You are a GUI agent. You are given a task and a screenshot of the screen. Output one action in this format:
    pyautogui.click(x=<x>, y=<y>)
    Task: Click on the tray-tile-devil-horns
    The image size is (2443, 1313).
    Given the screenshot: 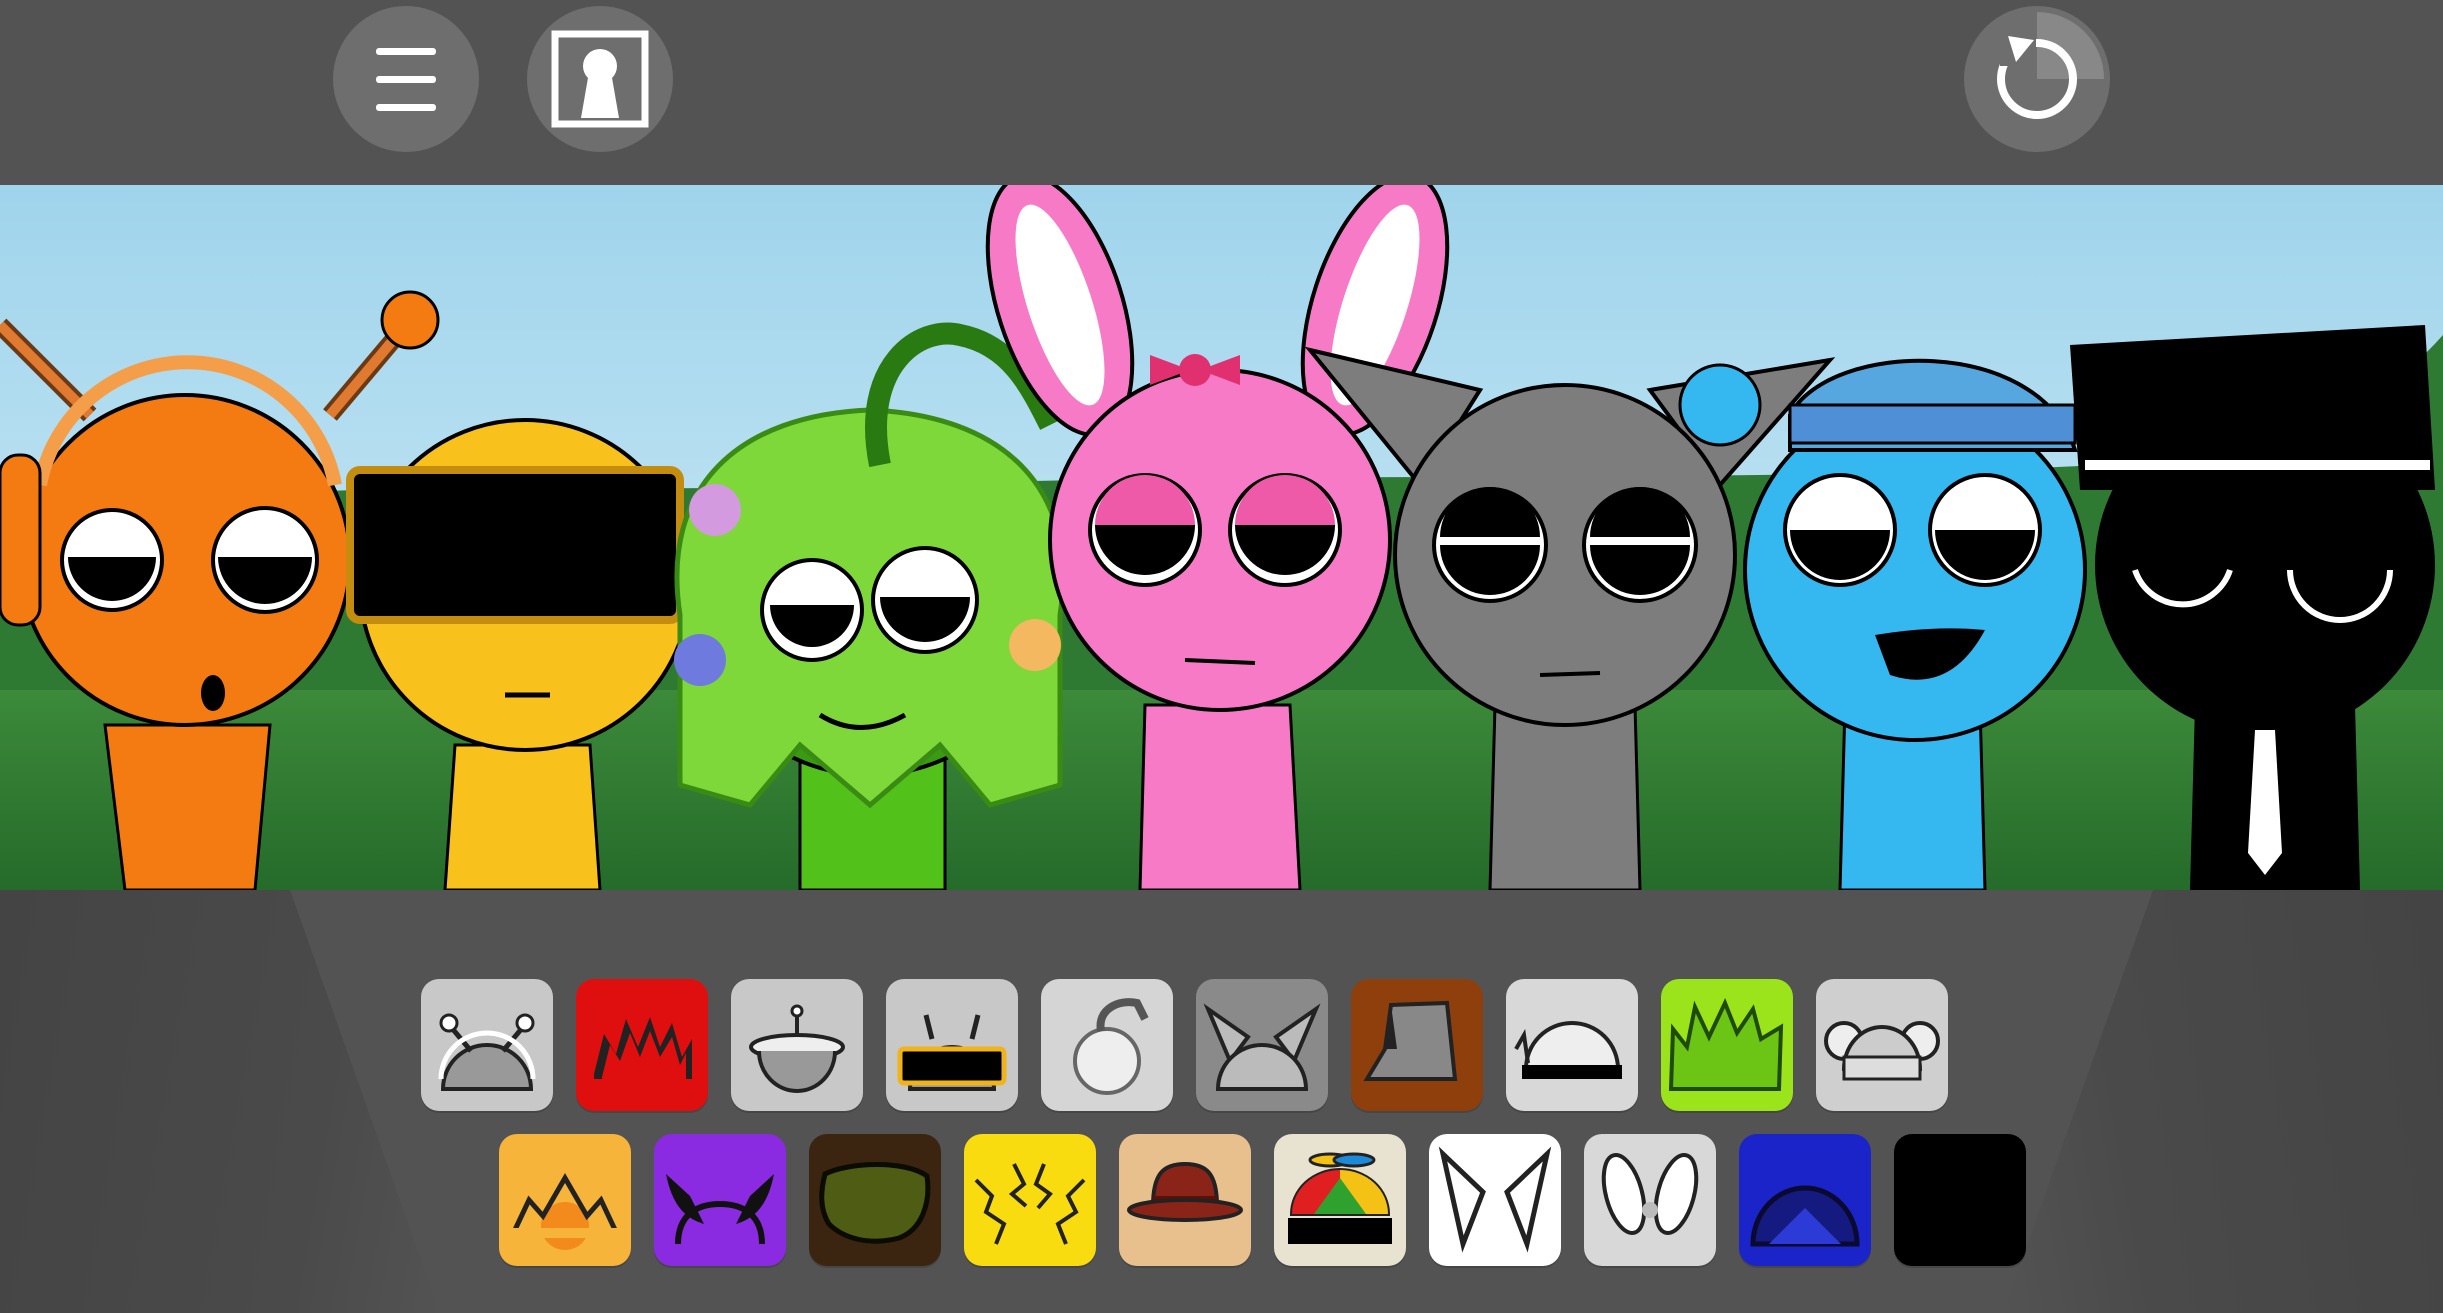 What is the action you would take?
    pyautogui.click(x=720, y=1200)
    